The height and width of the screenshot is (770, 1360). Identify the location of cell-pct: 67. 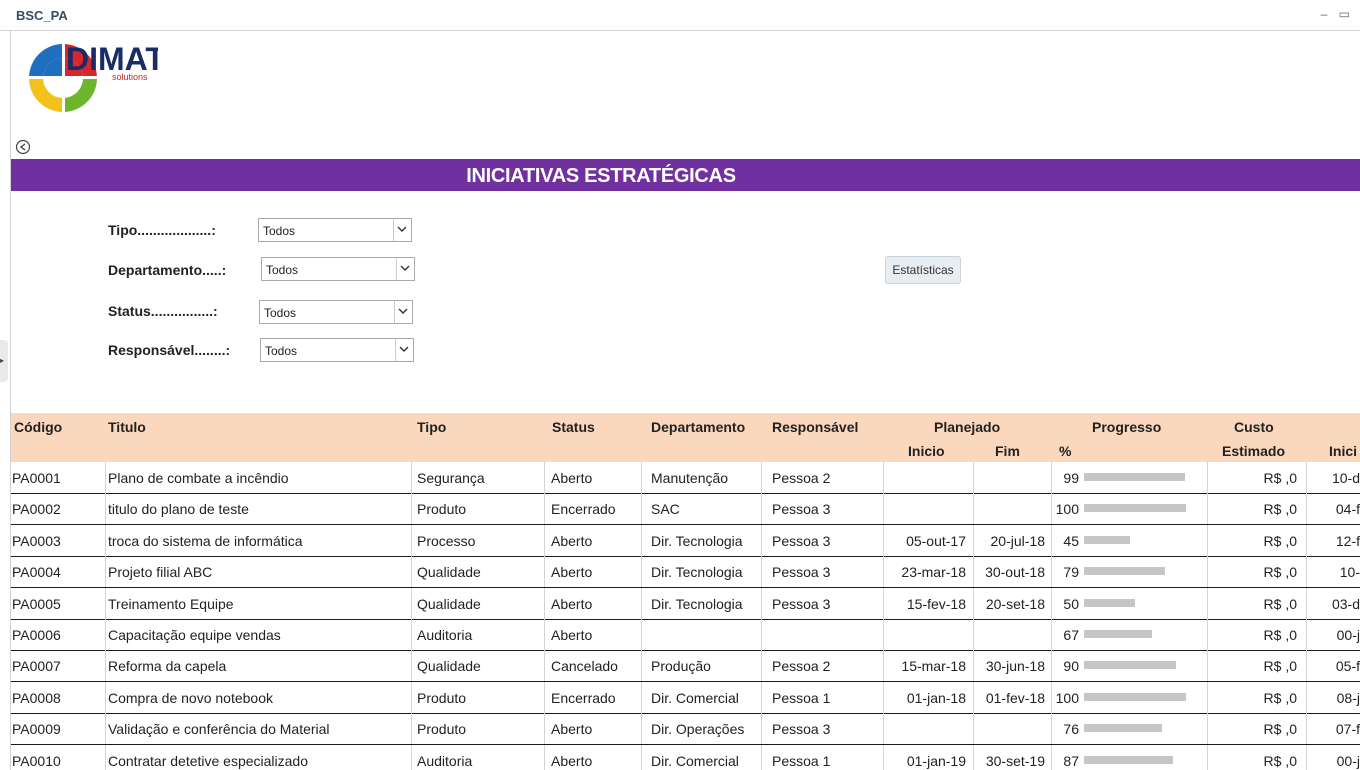
(1071, 635).